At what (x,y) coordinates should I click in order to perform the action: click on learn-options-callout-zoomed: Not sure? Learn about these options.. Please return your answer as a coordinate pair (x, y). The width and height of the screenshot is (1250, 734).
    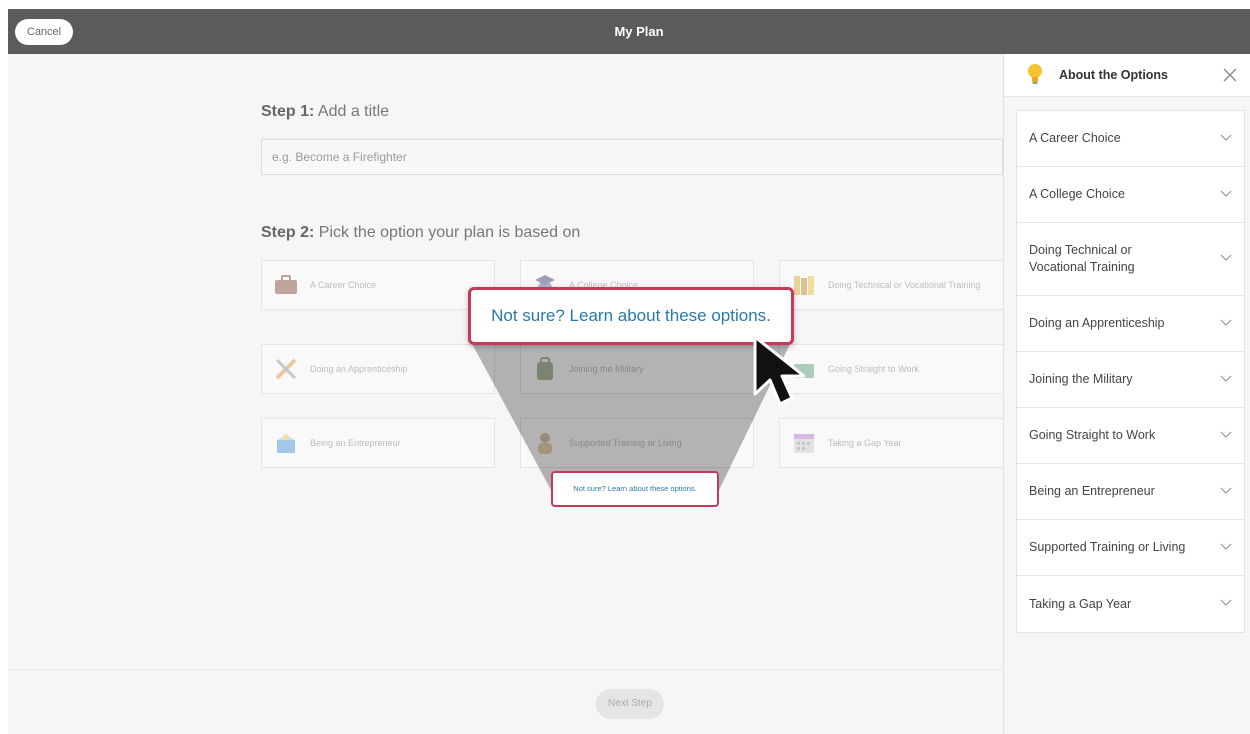
    Looking at the image, I should click on (631, 316).